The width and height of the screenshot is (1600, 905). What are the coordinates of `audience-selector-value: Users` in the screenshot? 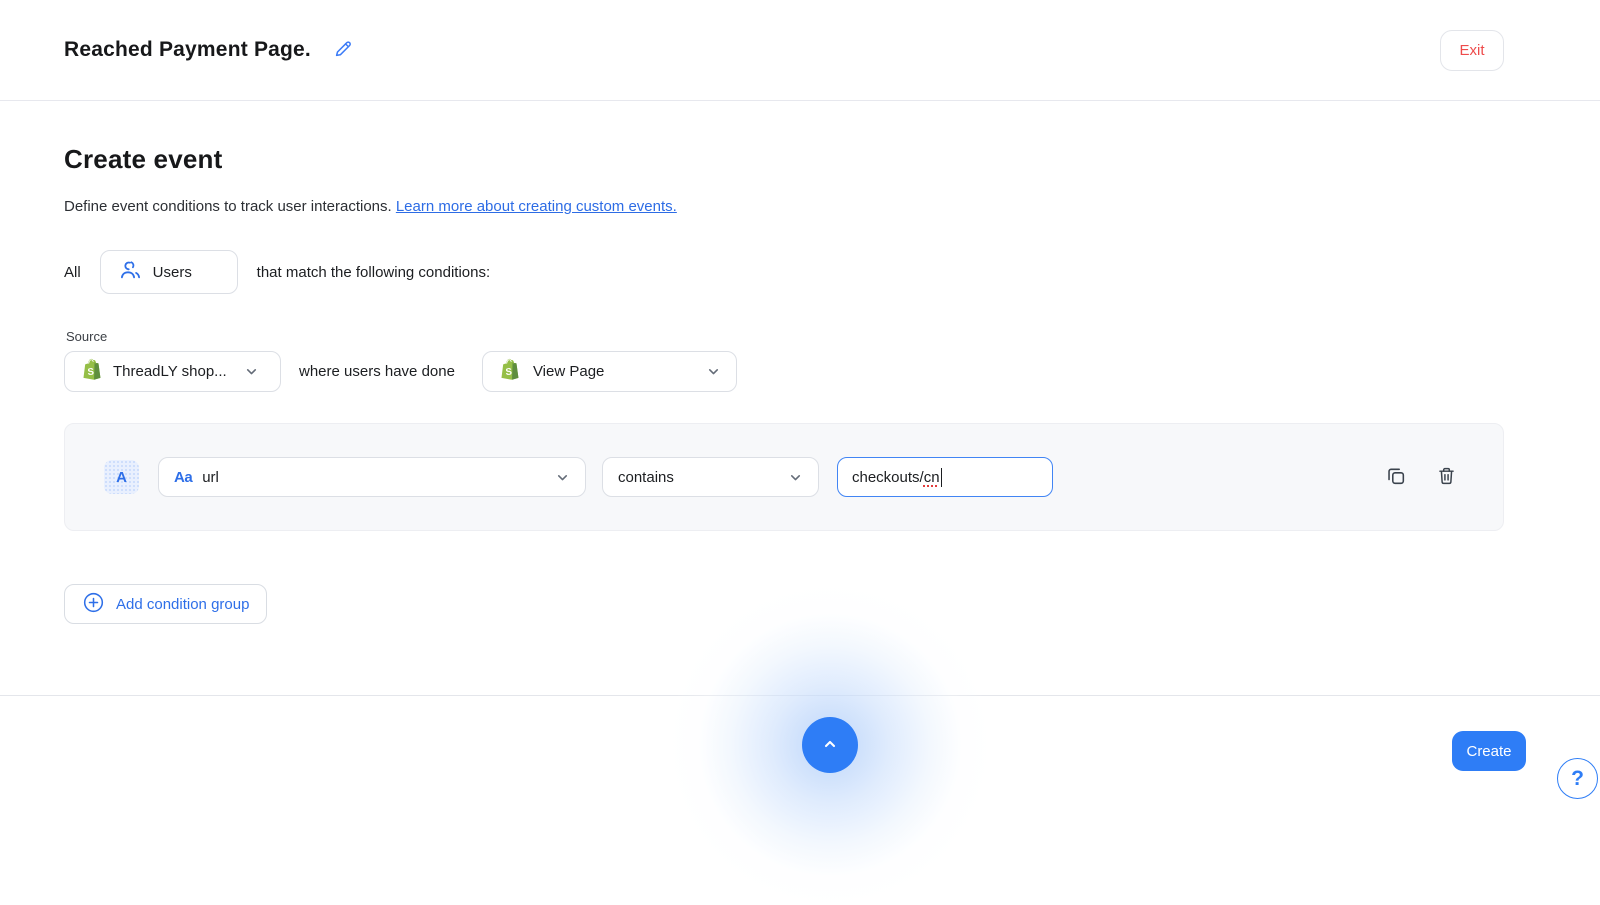 It's located at (172, 272).